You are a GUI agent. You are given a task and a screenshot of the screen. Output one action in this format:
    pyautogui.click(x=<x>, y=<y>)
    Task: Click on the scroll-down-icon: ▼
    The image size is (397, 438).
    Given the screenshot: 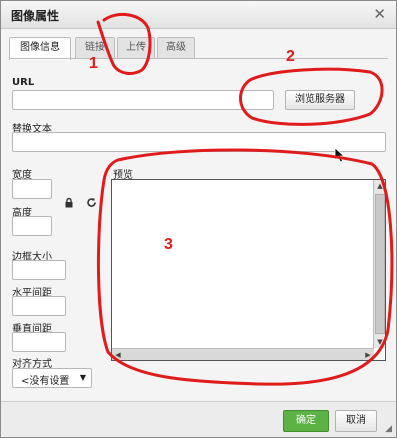 What is the action you would take?
    pyautogui.click(x=380, y=342)
    